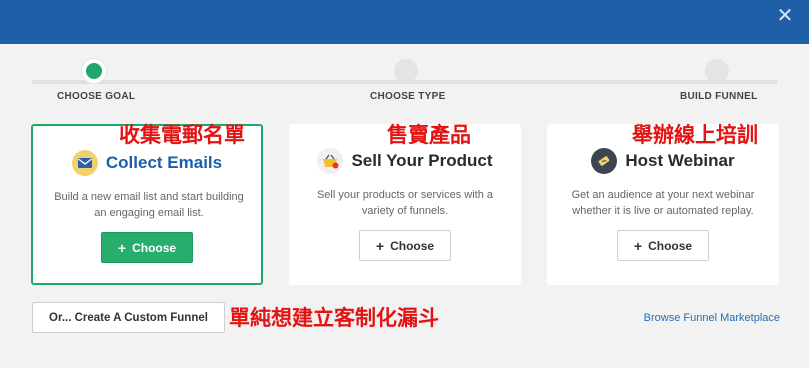 This screenshot has height=368, width=809. What do you see at coordinates (680, 160) in the screenshot?
I see `card-title: Host Webinar` at bounding box center [680, 160].